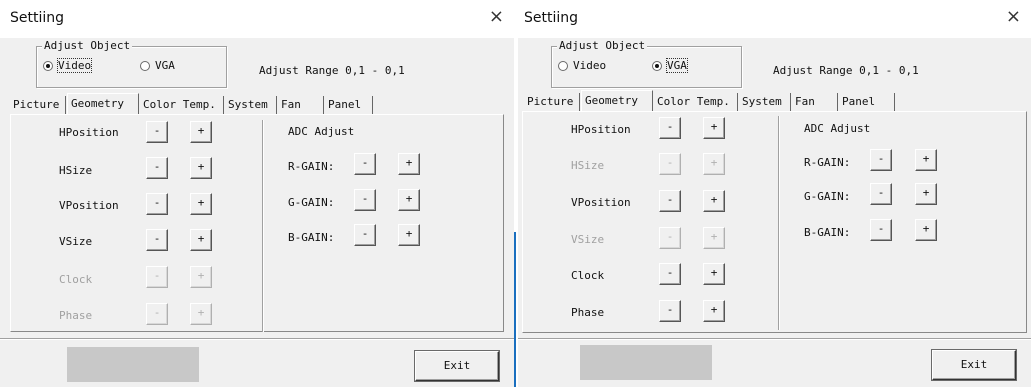 This screenshot has width=1031, height=387. I want to click on panel-divider, so click(262, 226).